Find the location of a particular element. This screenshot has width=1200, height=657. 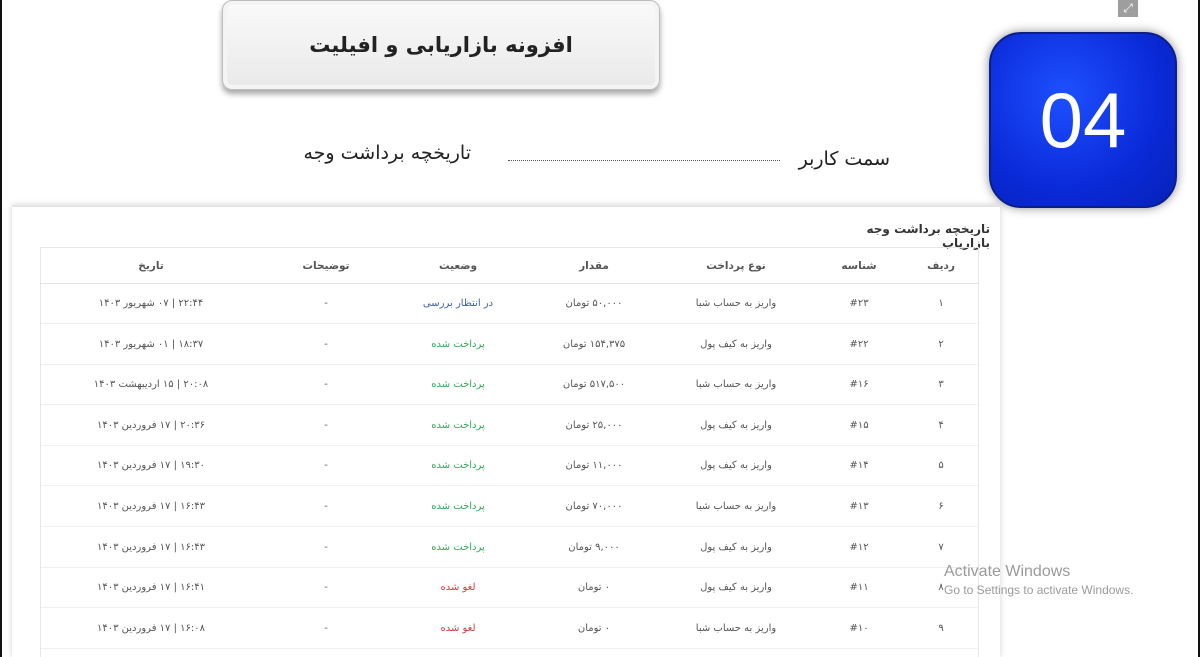

expand-icon: ⤢ is located at coordinates (1128, 8).